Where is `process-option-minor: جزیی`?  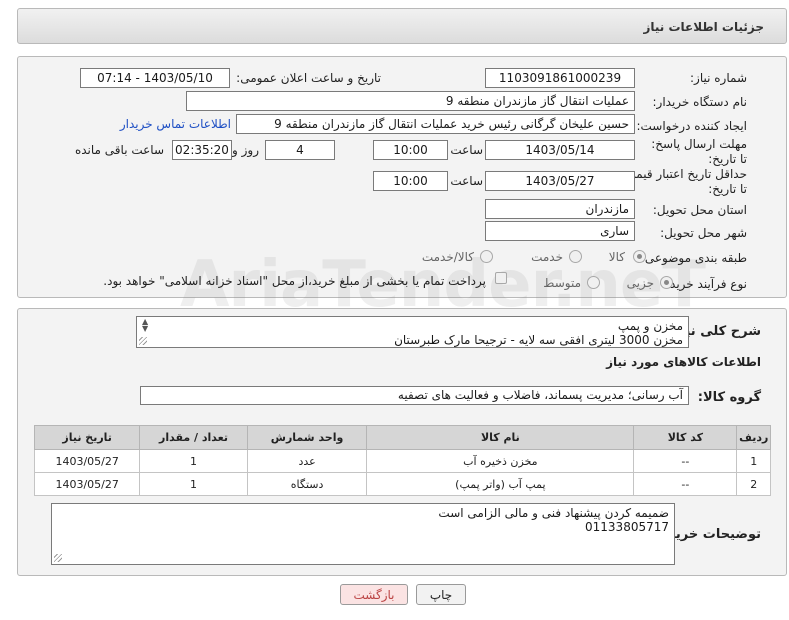 process-option-minor: جزیی is located at coordinates (640, 283).